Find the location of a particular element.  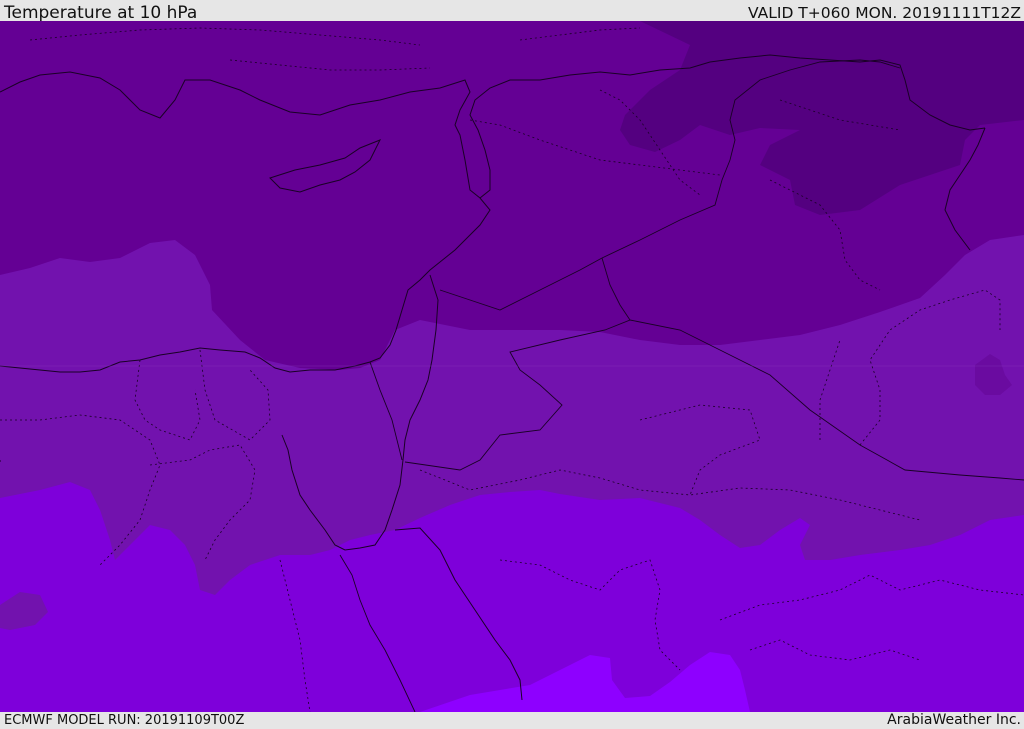

map-title: Temperature at 10 hPa is located at coordinates (101, 13).